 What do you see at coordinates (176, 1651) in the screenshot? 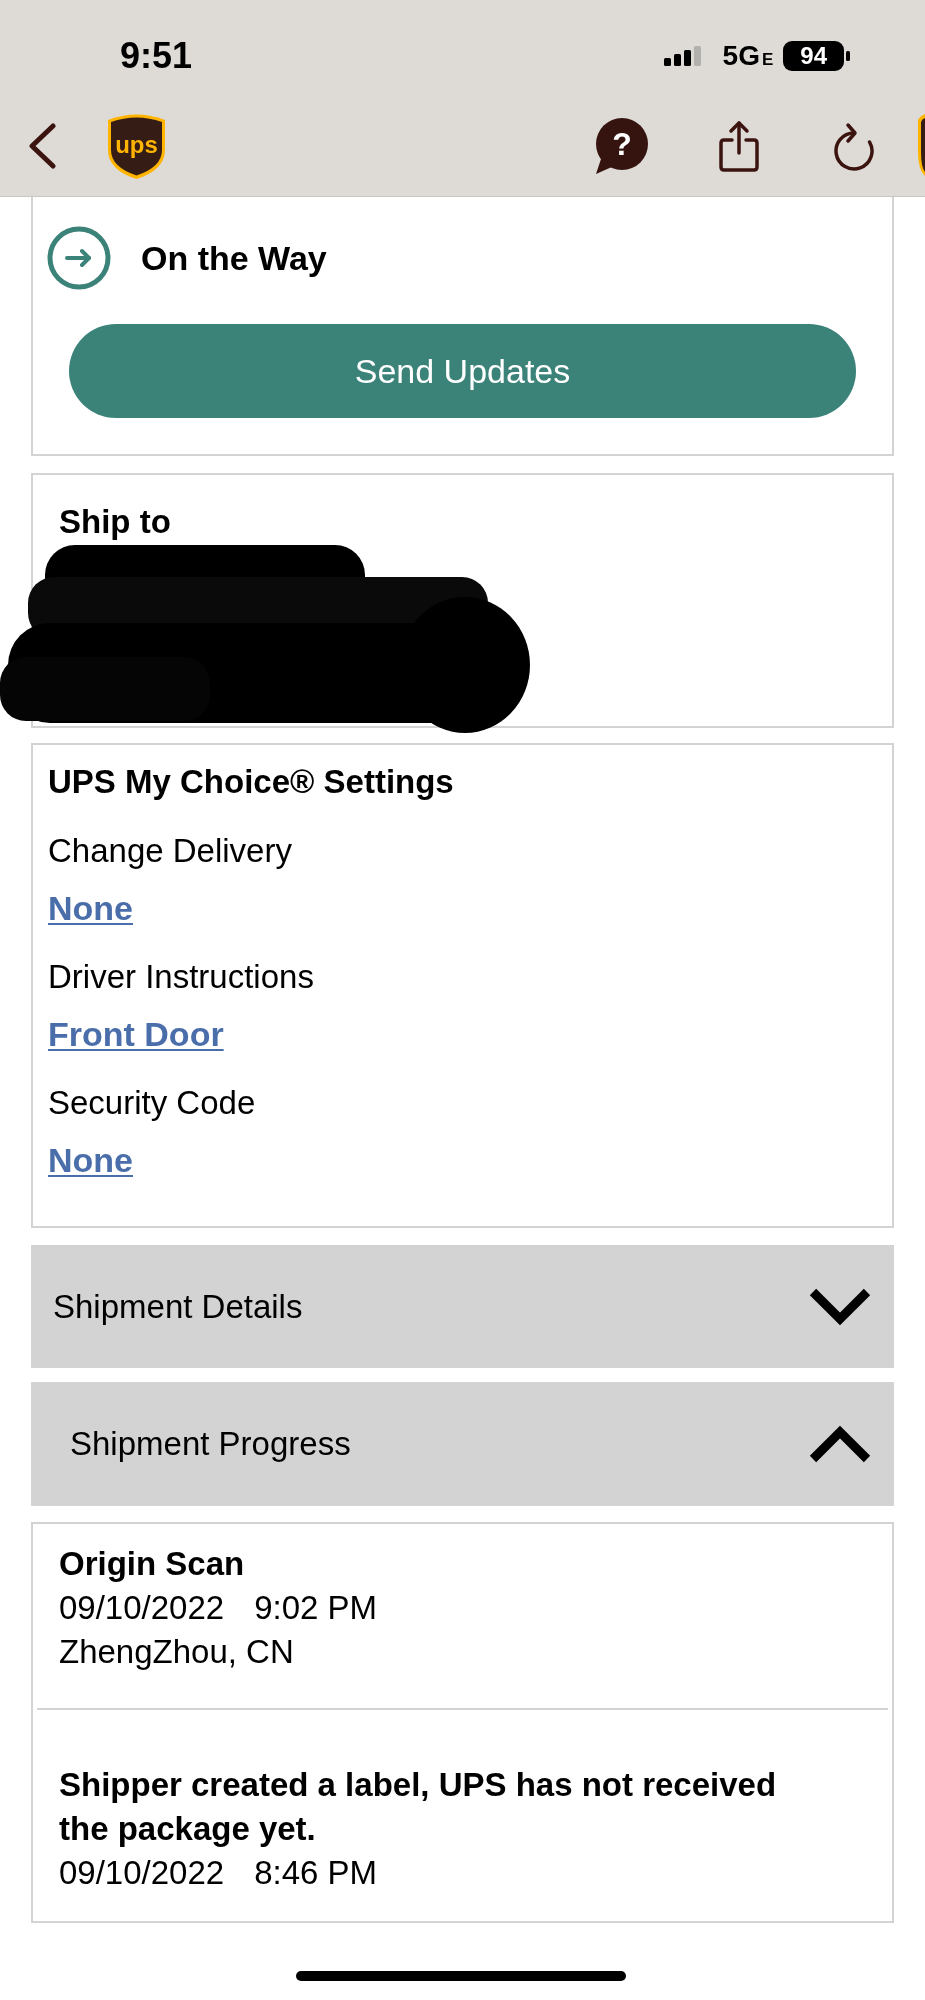
I see `event-location: ZhengZhou, CN` at bounding box center [176, 1651].